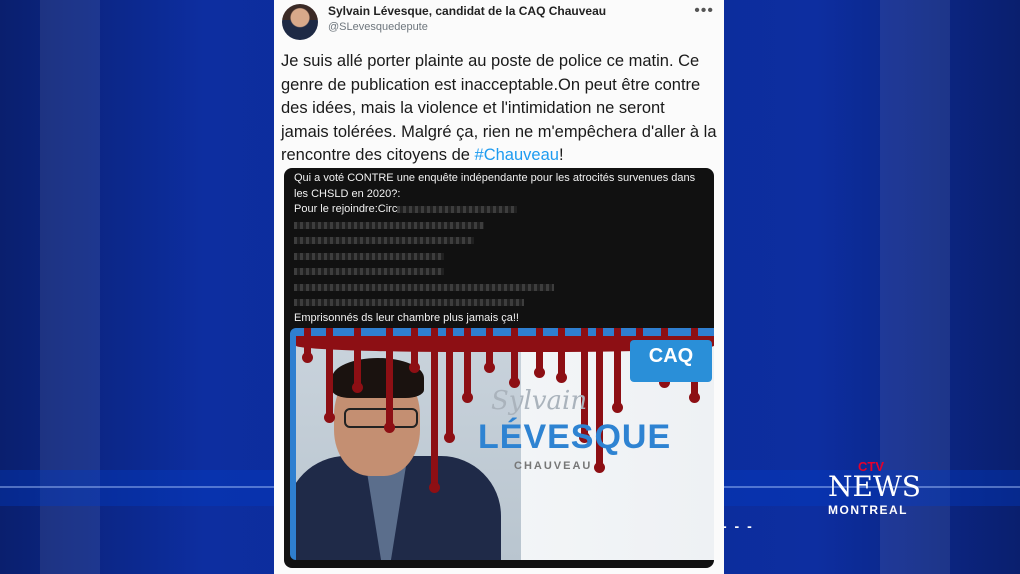  I want to click on poster-riding: CHAUVEAU, so click(553, 466).